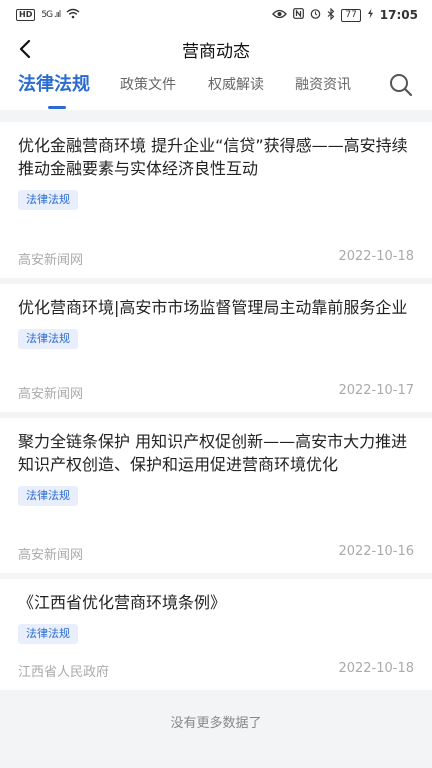  What do you see at coordinates (351, 15) in the screenshot?
I see `battery-icon: 77` at bounding box center [351, 15].